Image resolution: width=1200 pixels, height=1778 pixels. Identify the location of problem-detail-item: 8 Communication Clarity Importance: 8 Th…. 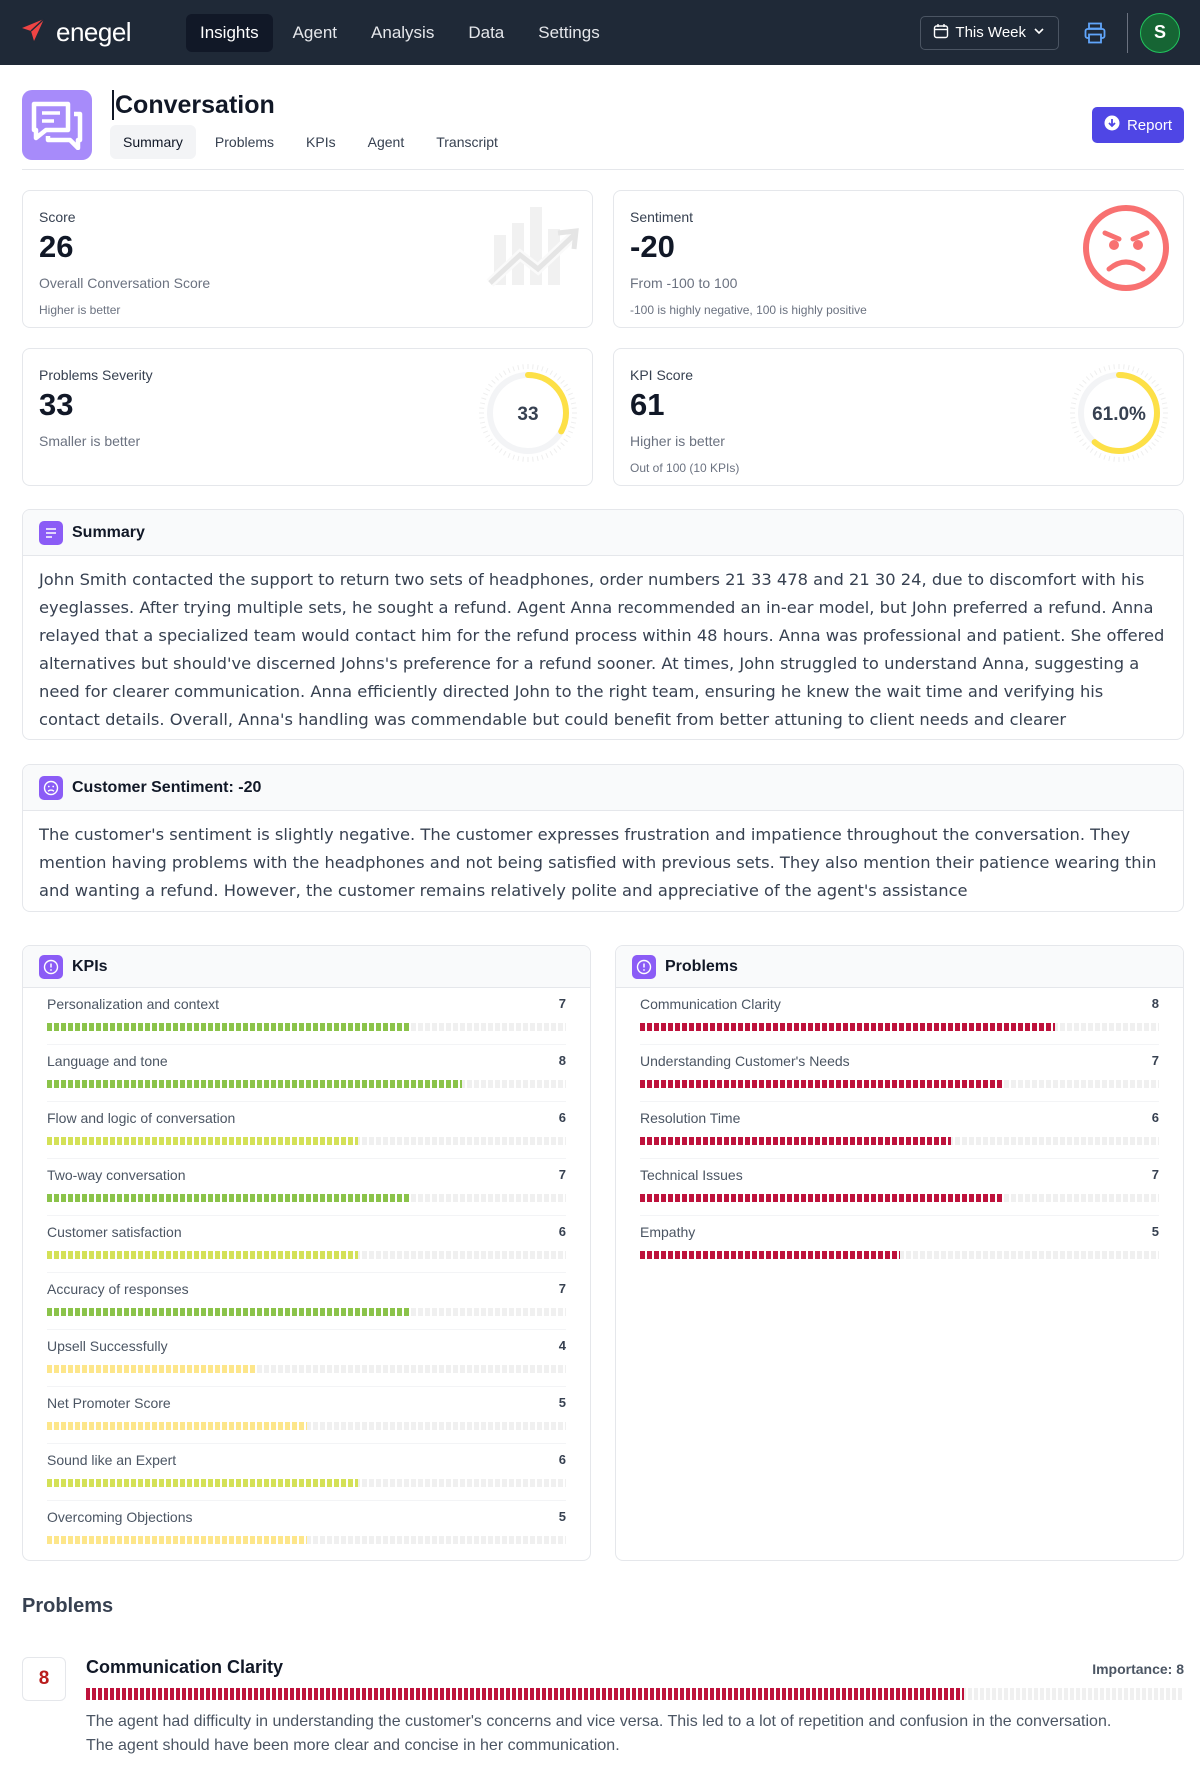
(603, 1707).